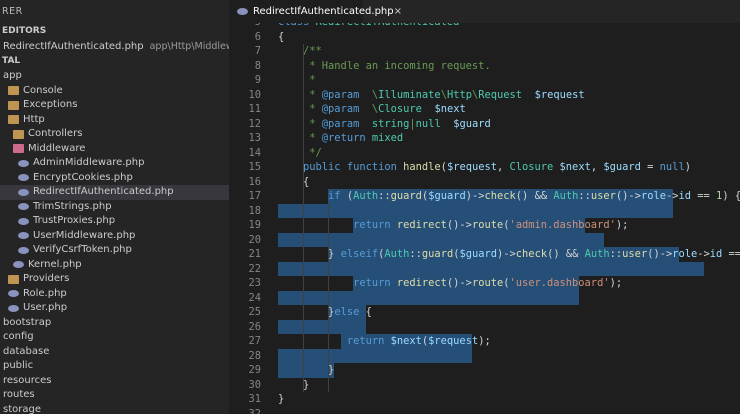 The image size is (740, 414). I want to click on tree-file: UserMiddleware.php, so click(114, 236).